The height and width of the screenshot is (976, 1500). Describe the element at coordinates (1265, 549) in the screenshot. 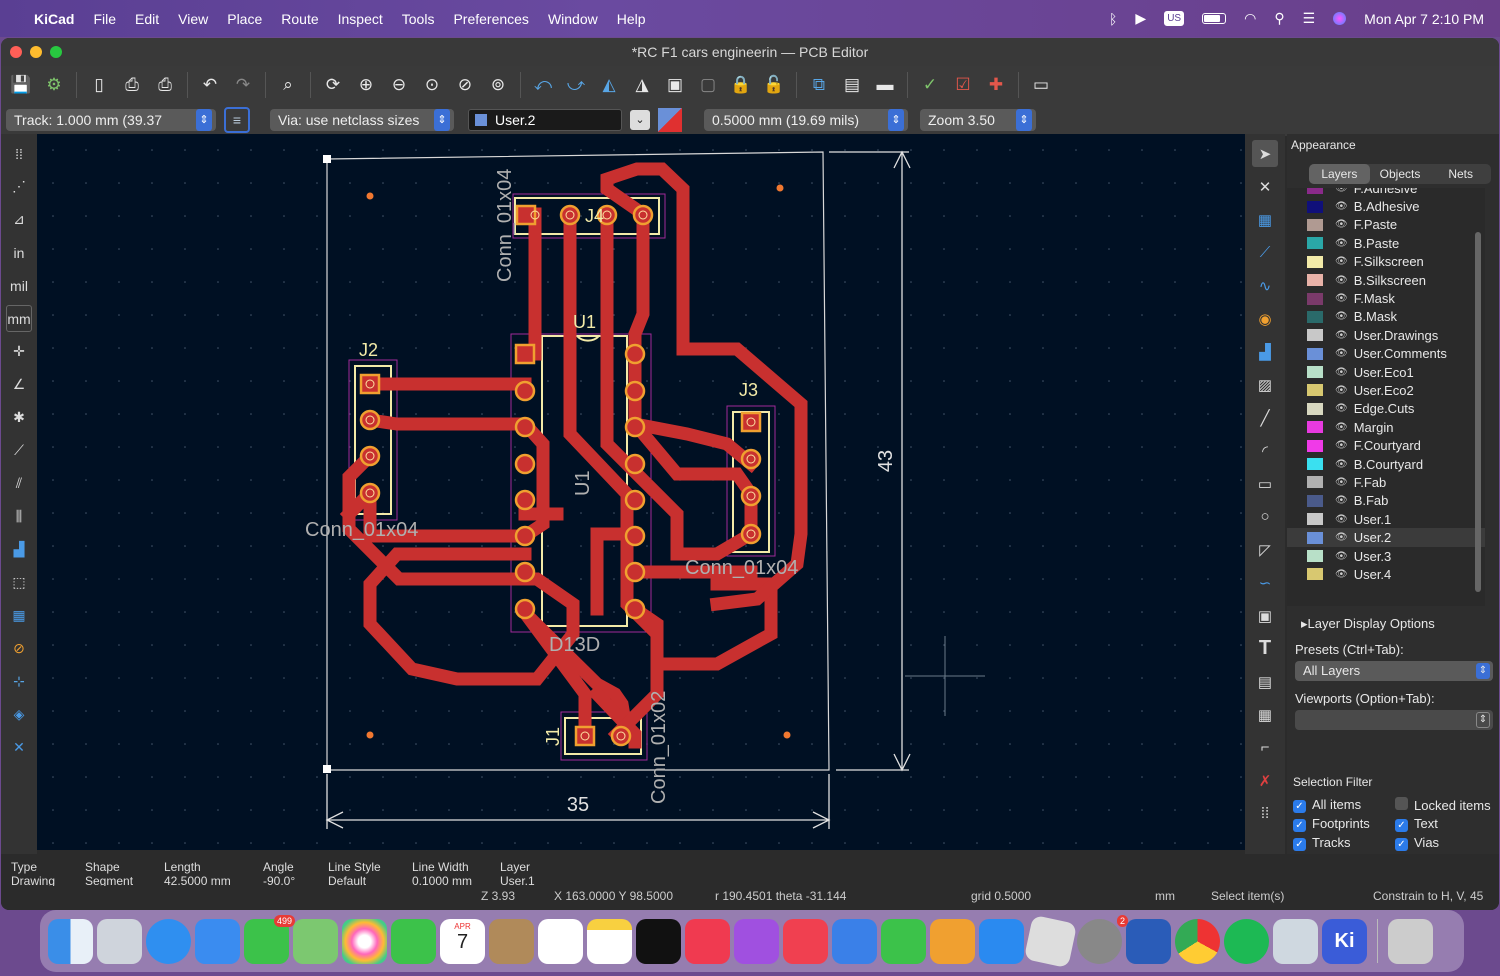

I see `draw-polygon-icon: ◸` at that location.